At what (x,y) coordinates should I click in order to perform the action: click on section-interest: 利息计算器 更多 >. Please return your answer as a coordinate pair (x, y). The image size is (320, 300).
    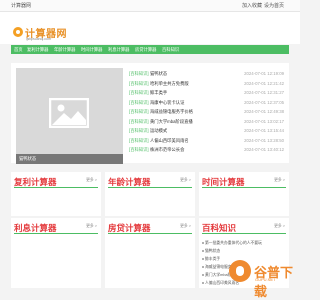
    Looking at the image, I should click on (56, 253).